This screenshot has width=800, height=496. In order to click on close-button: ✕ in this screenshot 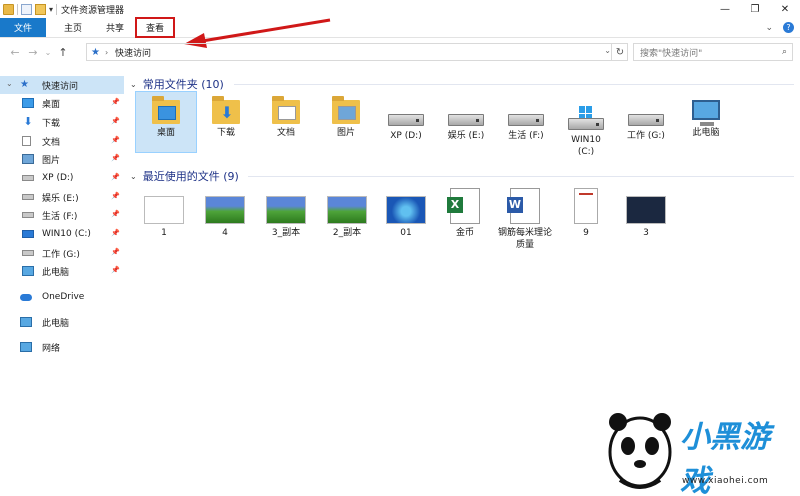, I will do `click(785, 9)`.